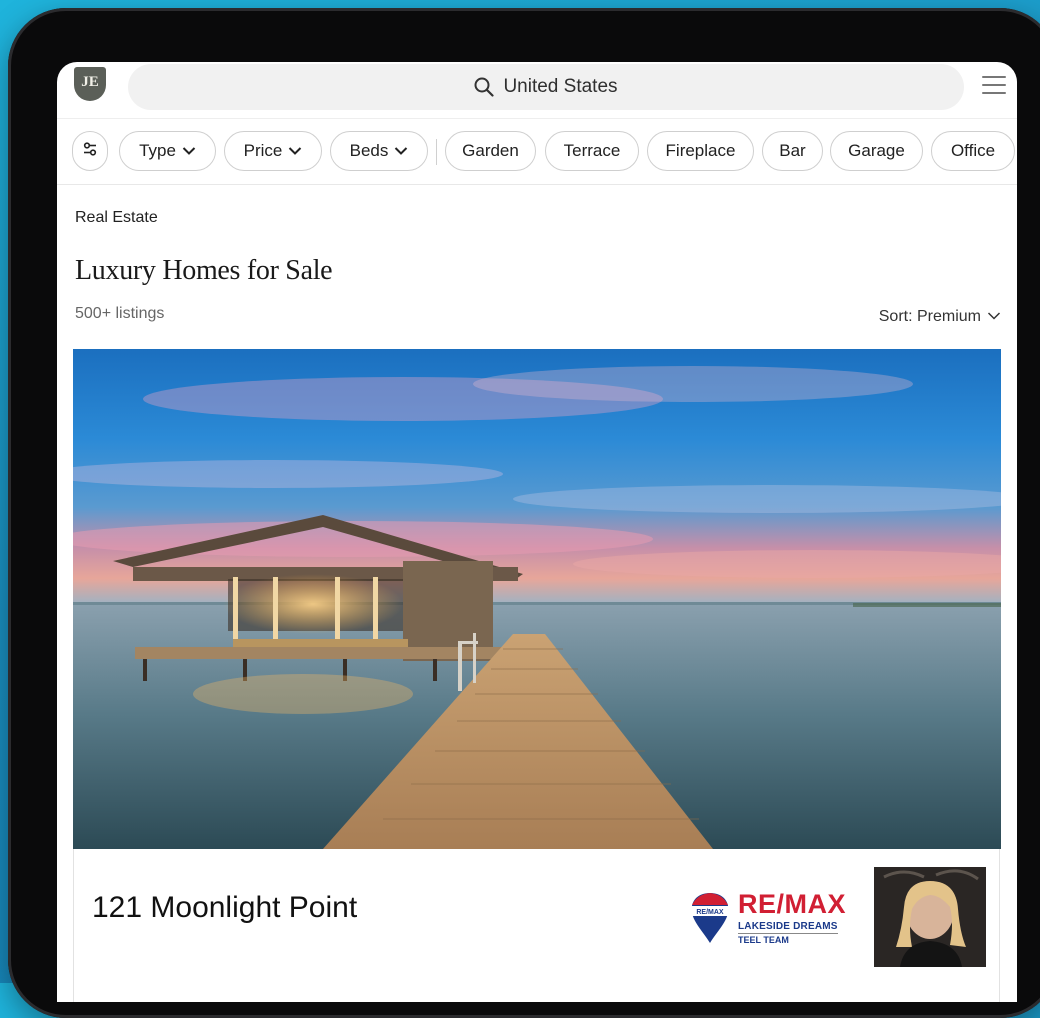  What do you see at coordinates (436, 152) in the screenshot?
I see `filter-divider` at bounding box center [436, 152].